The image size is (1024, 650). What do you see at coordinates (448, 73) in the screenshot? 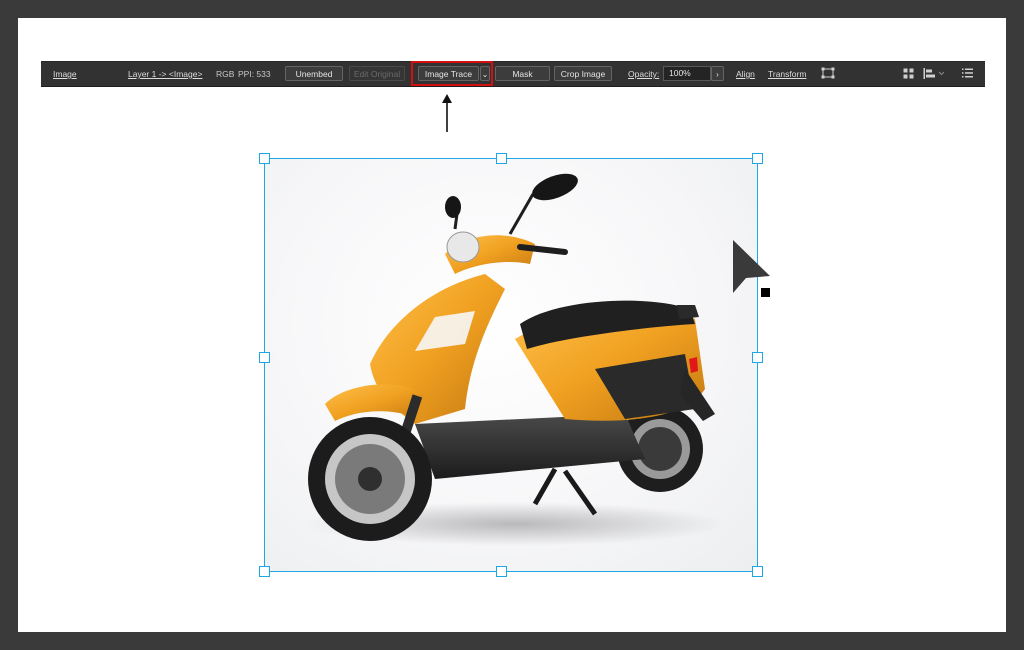
I see `image-trace-button: Image Trace` at bounding box center [448, 73].